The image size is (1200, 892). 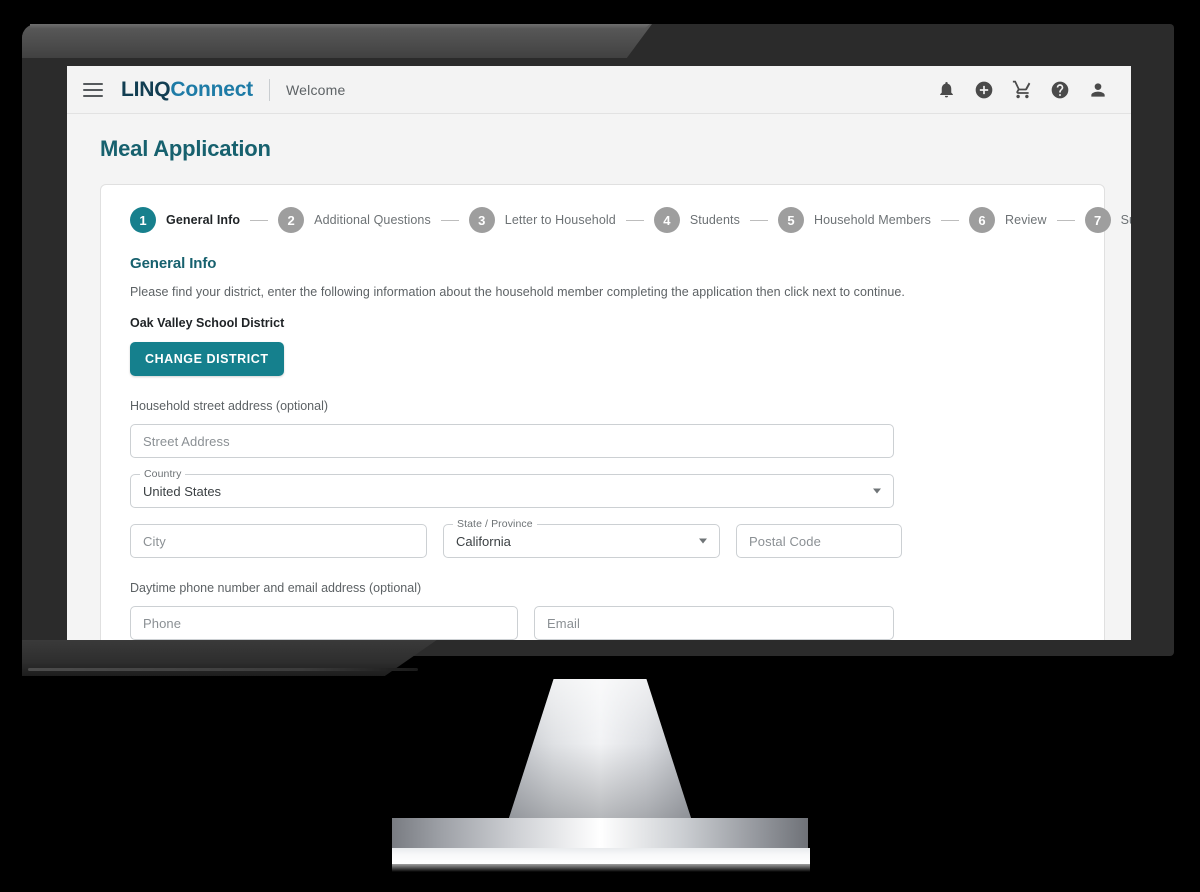 What do you see at coordinates (666, 220) in the screenshot?
I see `step-number: 4` at bounding box center [666, 220].